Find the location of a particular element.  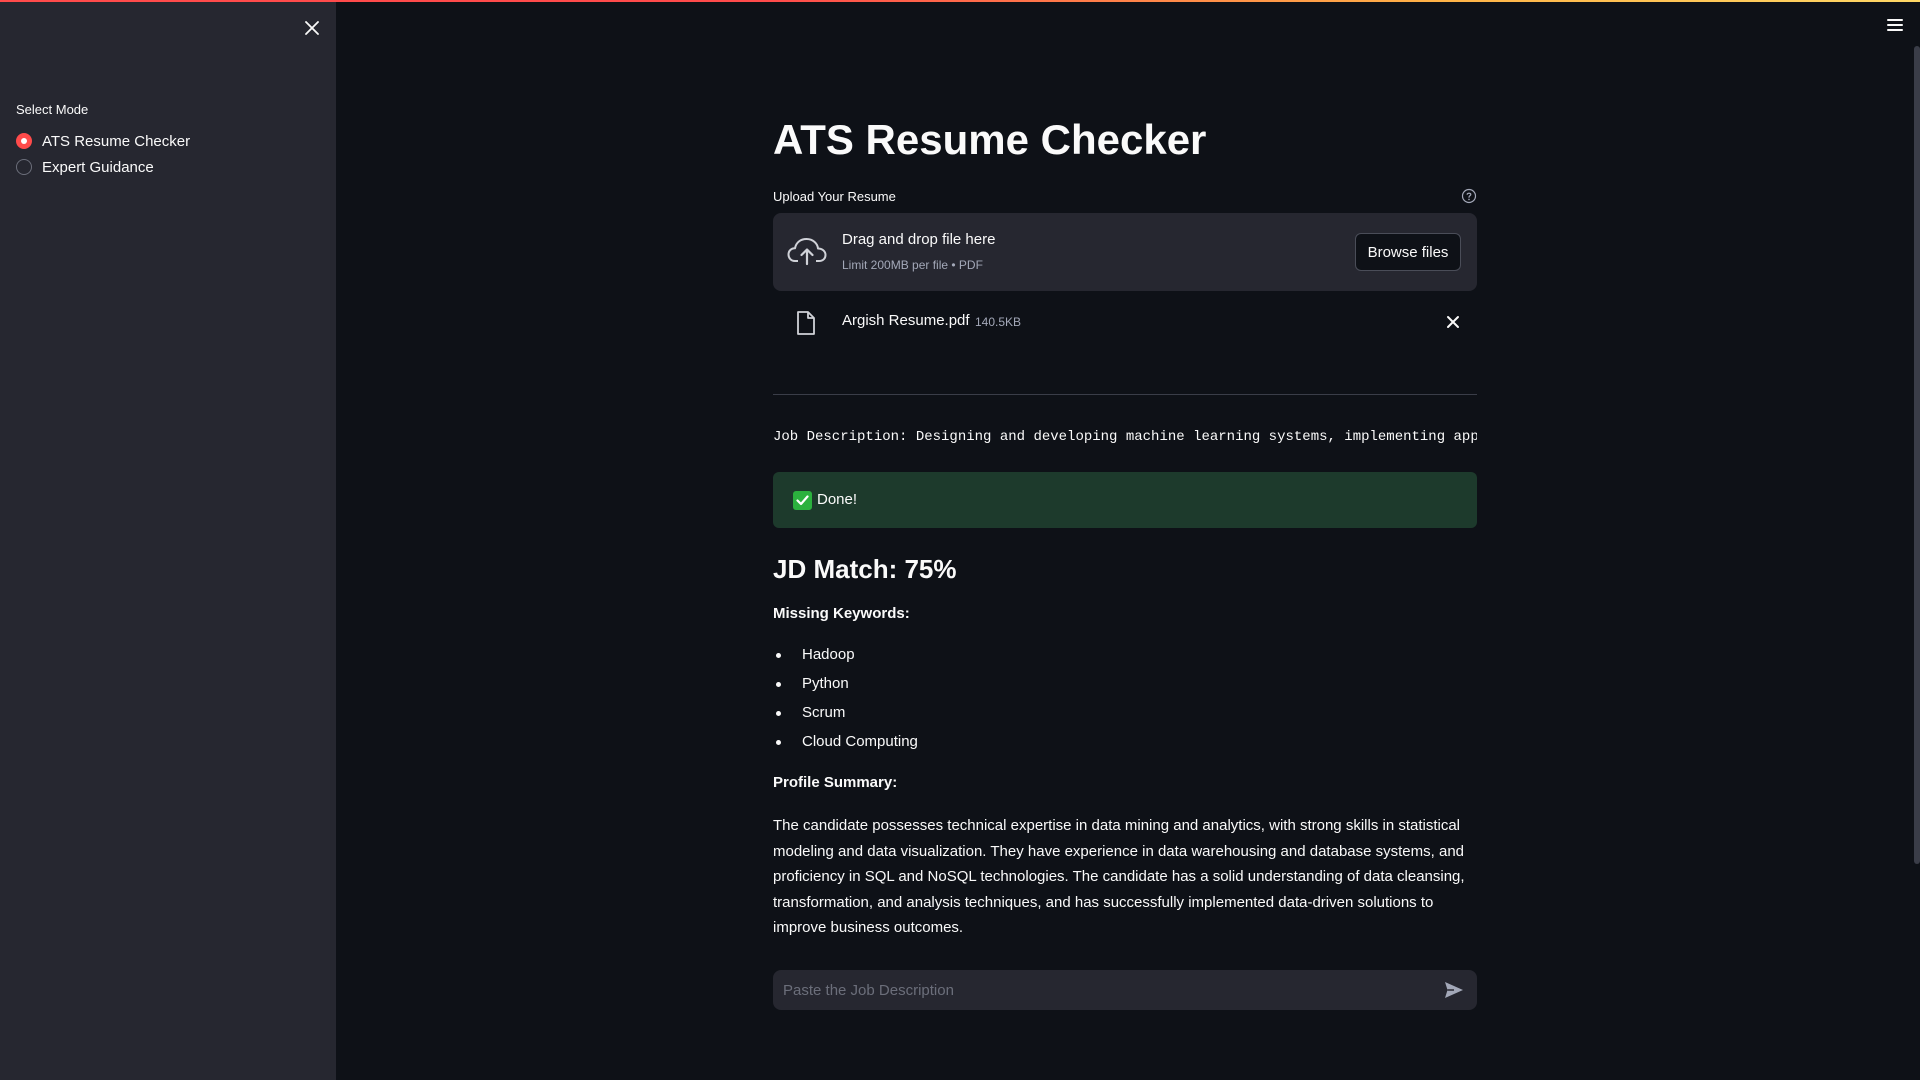

dropzone-limit-text: Limit 200MB per file • PDF is located at coordinates (912, 265).